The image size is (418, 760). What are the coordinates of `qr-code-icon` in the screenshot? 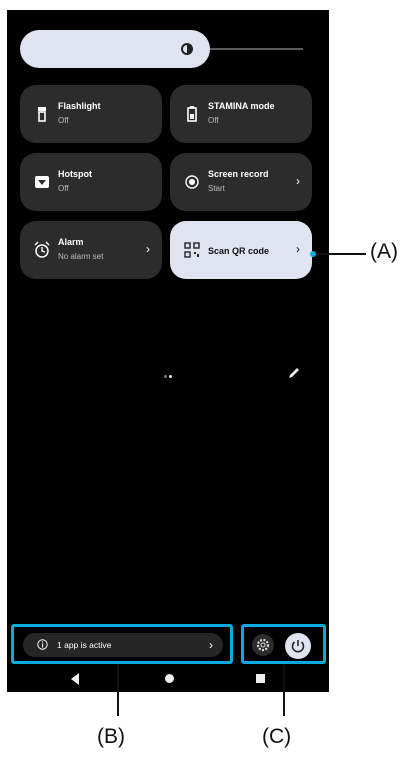 It's located at (192, 250).